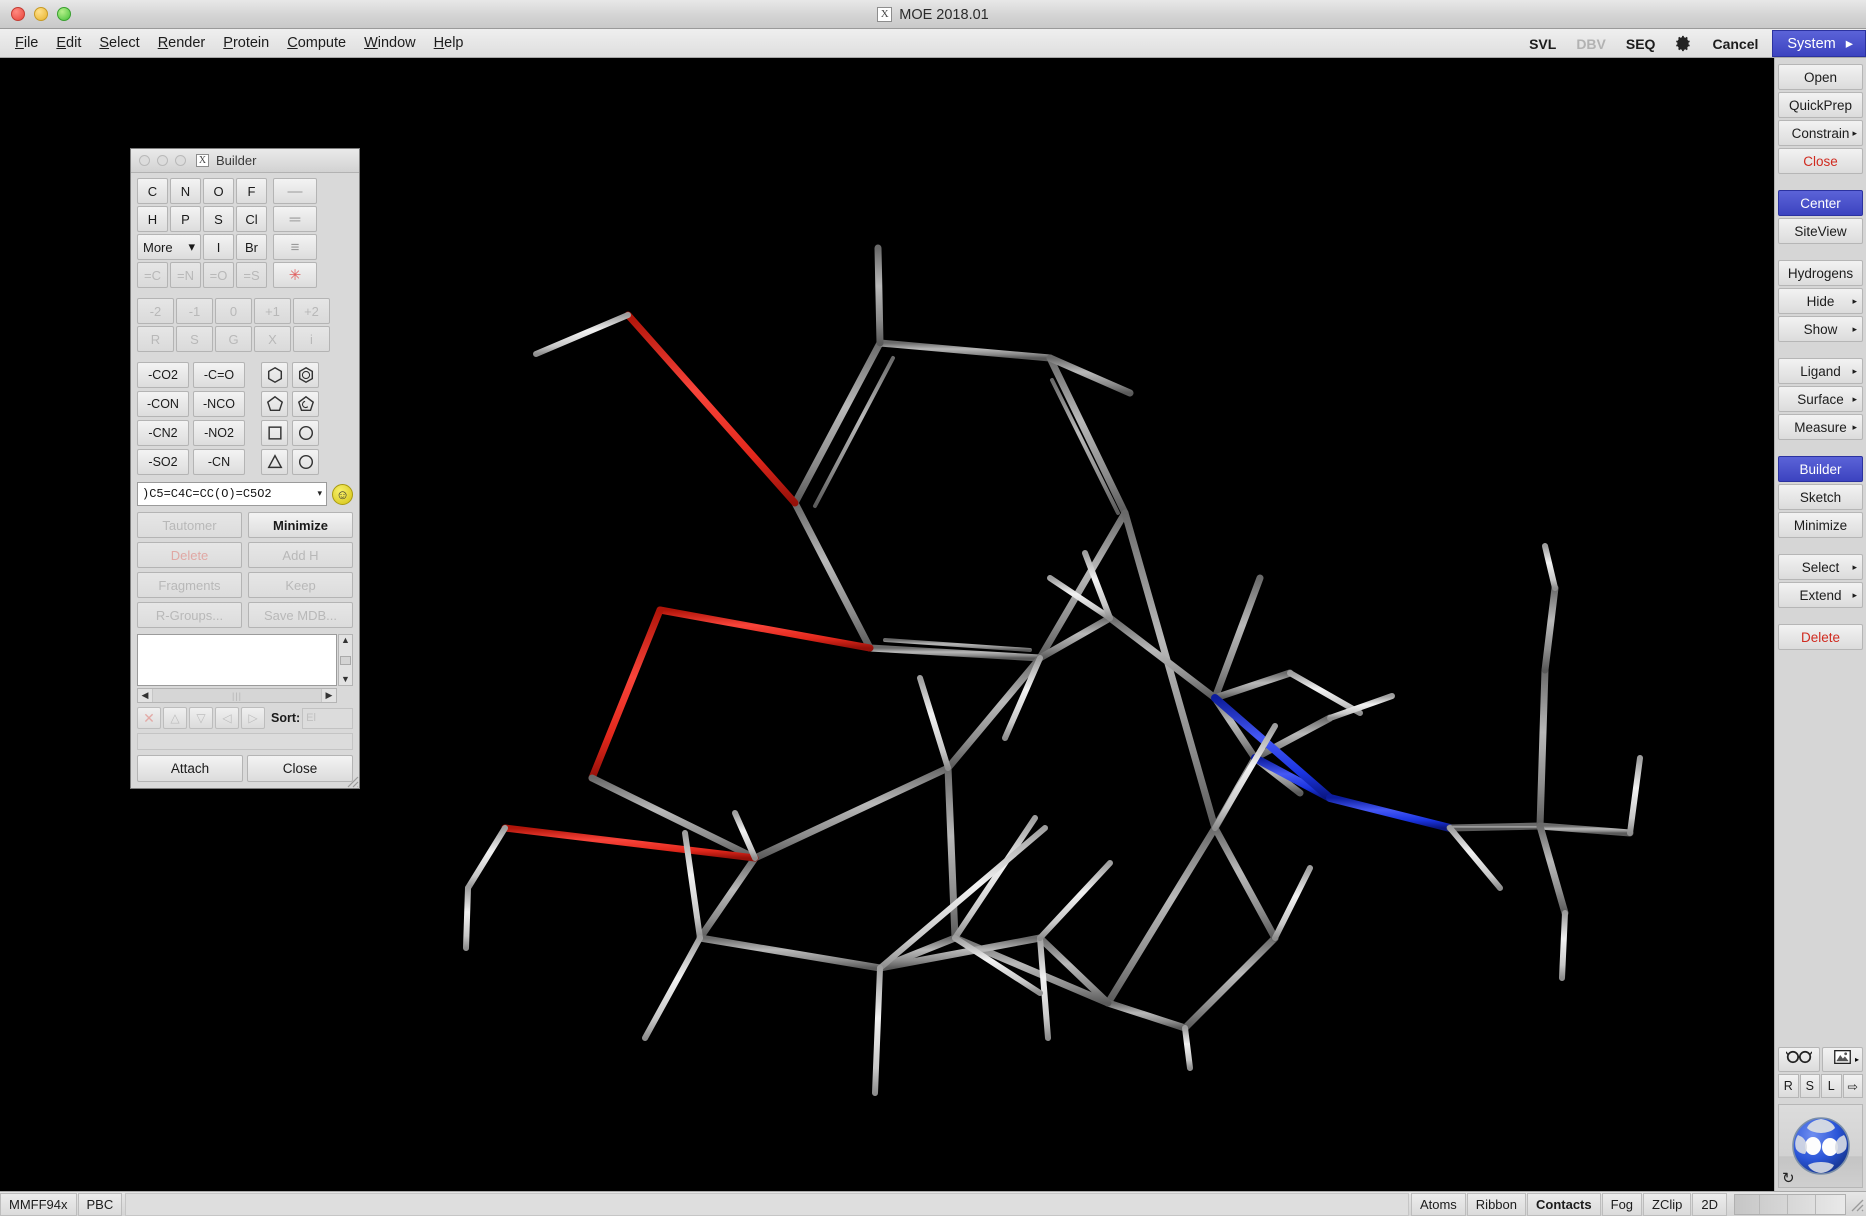  I want to click on sidebar-item-siteview: SiteView, so click(1820, 231).